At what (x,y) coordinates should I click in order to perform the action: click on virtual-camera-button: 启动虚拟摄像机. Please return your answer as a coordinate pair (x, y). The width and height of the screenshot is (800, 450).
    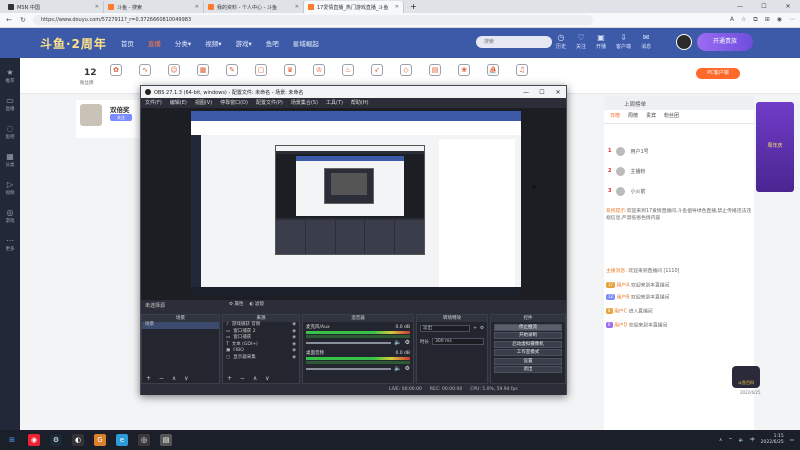
    Looking at the image, I should click on (528, 344).